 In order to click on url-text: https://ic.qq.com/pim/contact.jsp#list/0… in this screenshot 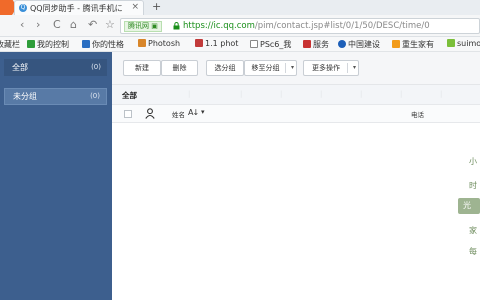, I will do `click(306, 26)`.